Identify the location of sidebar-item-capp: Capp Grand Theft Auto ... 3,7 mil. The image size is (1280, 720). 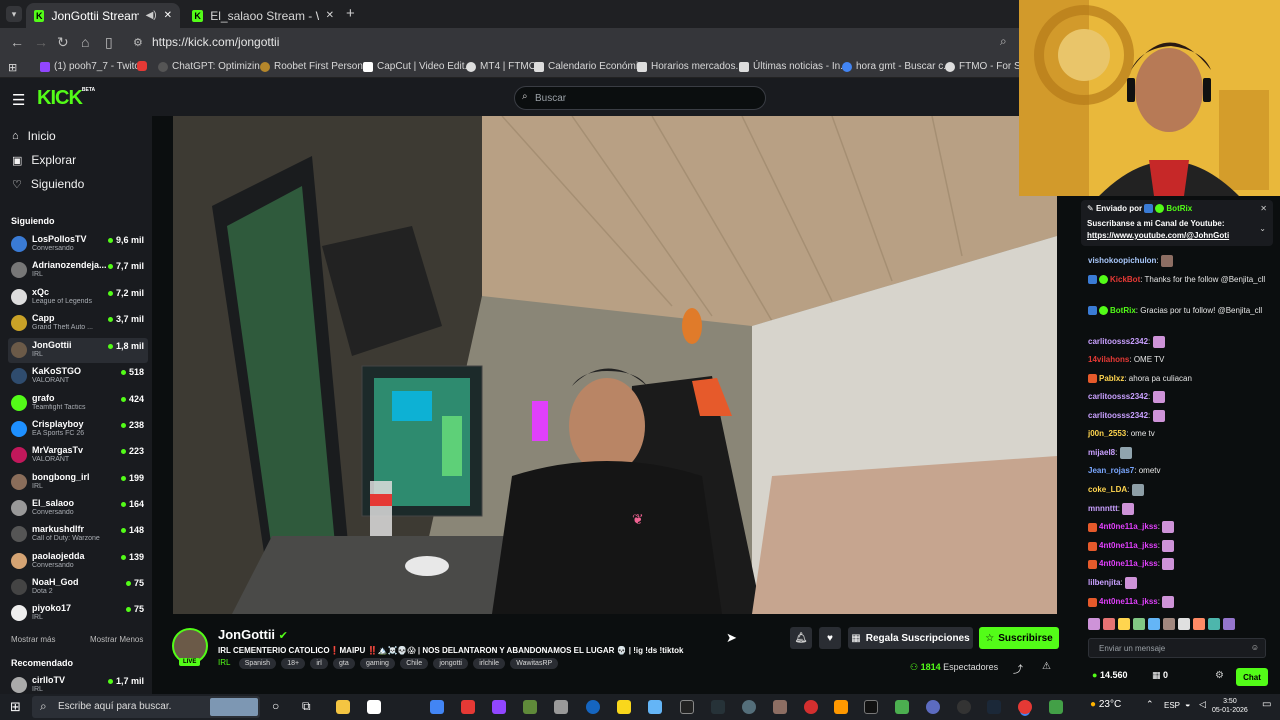
(78, 323).